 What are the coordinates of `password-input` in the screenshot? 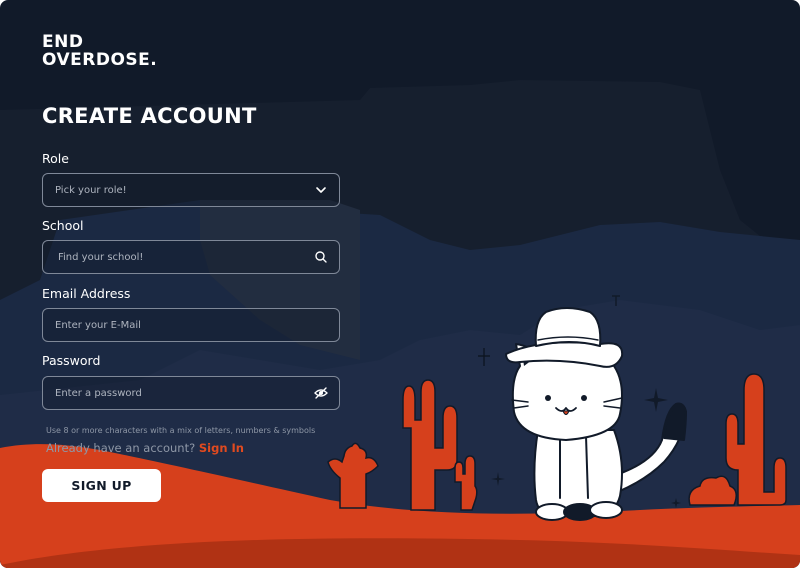 It's located at (175, 393).